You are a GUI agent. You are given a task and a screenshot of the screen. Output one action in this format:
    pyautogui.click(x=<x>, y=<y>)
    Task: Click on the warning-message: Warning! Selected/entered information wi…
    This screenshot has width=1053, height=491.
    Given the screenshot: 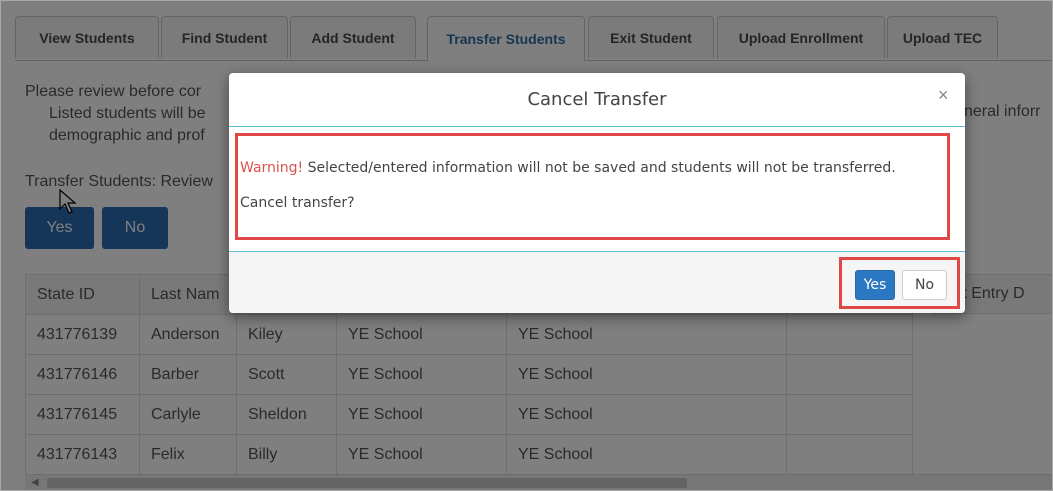 What is the action you would take?
    pyautogui.click(x=568, y=168)
    